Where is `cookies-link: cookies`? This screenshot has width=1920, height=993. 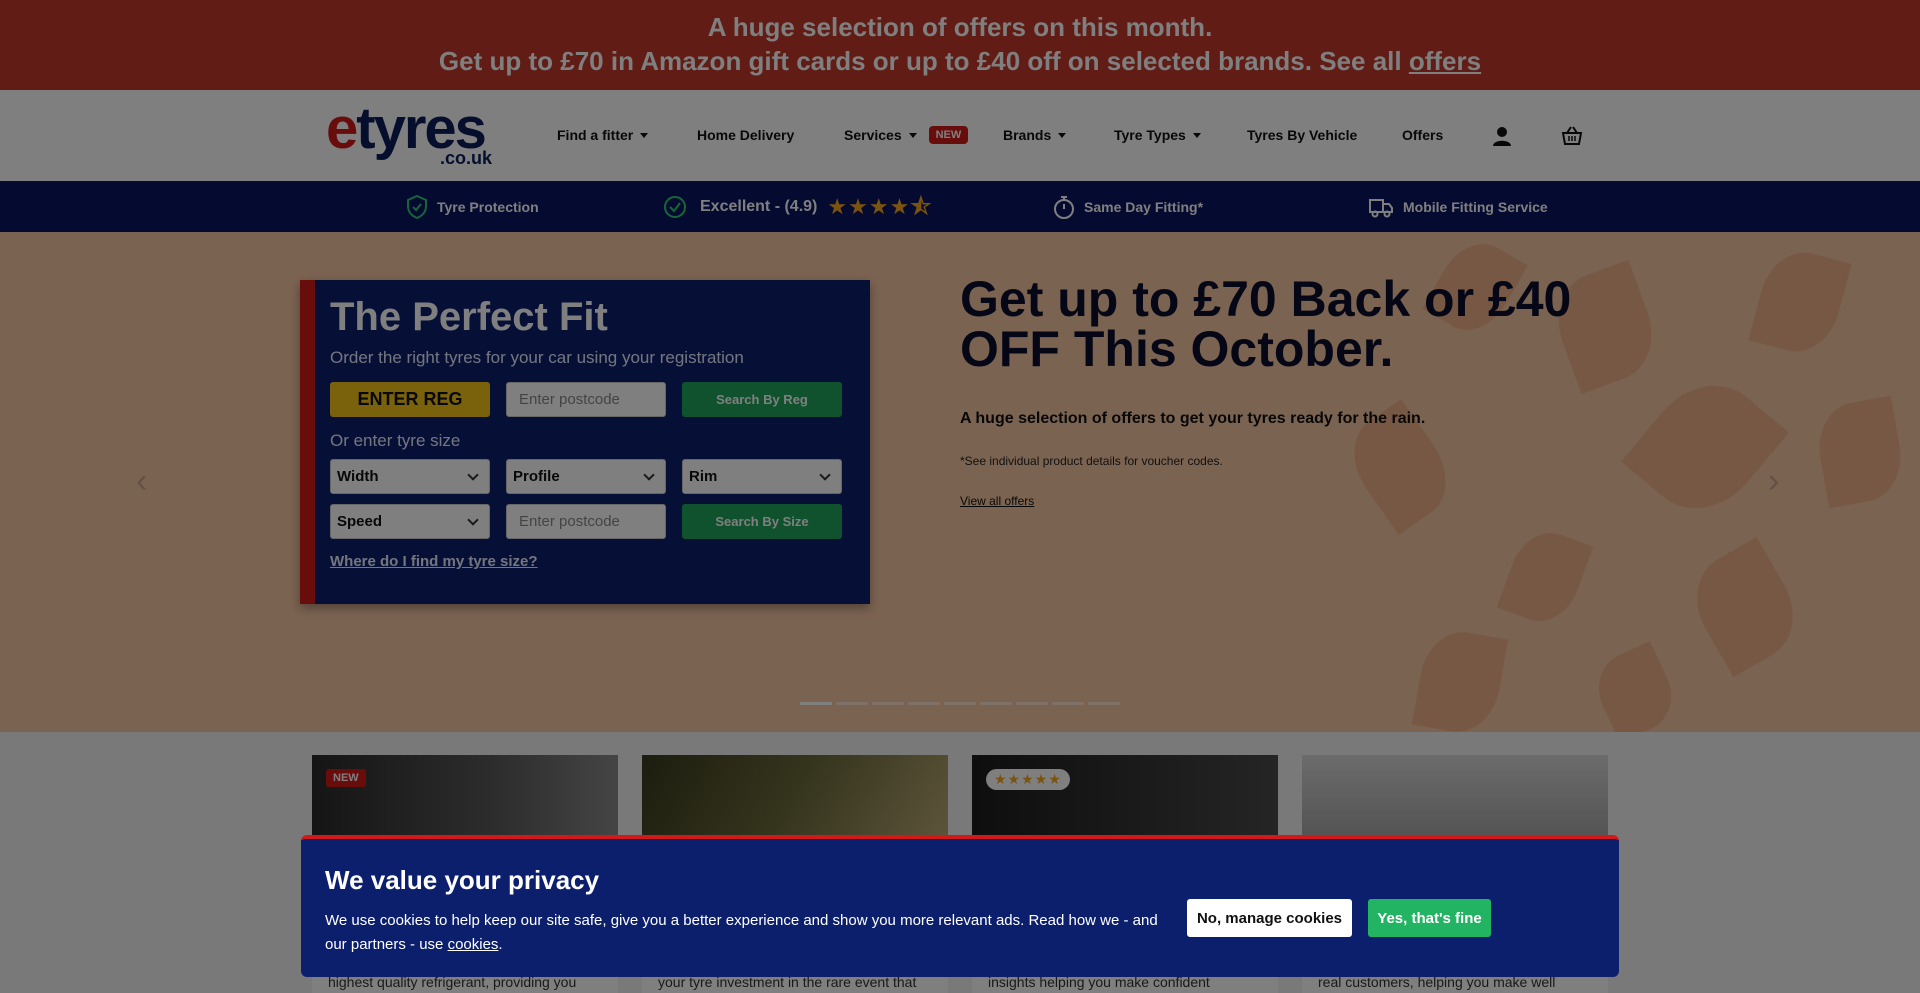
cookies-link: cookies is located at coordinates (473, 944).